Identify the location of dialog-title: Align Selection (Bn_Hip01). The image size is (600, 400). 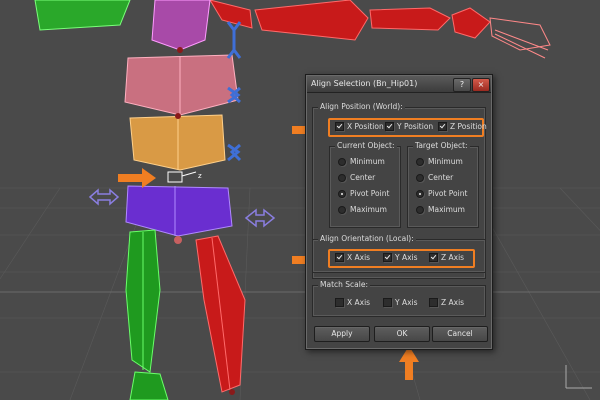
(364, 83).